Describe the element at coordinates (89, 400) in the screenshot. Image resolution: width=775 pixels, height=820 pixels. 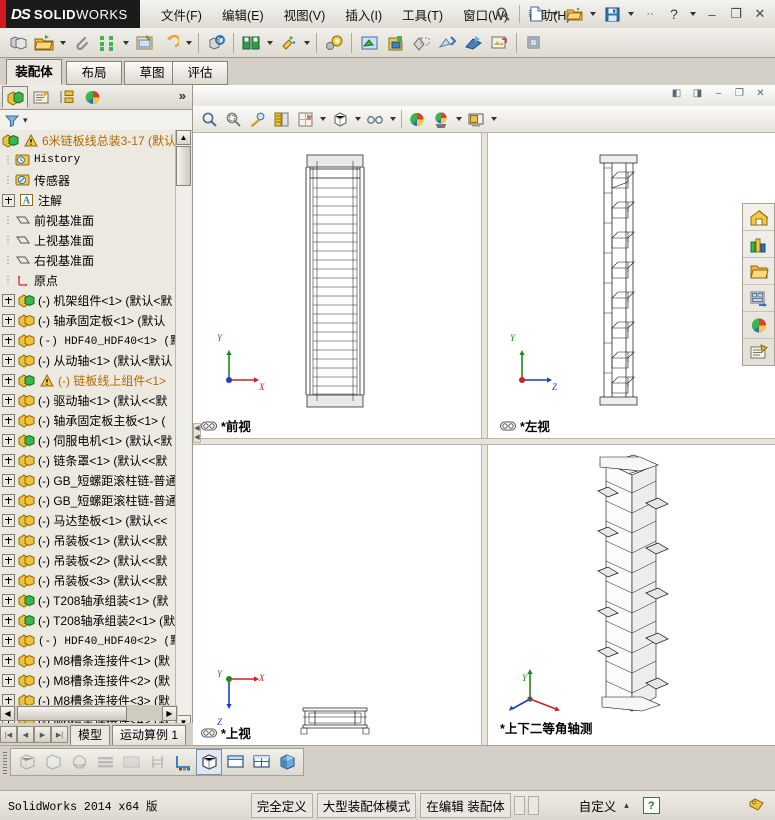
I see `tree-component-row: (-) 驱动轴<1> (默认<<默` at that location.